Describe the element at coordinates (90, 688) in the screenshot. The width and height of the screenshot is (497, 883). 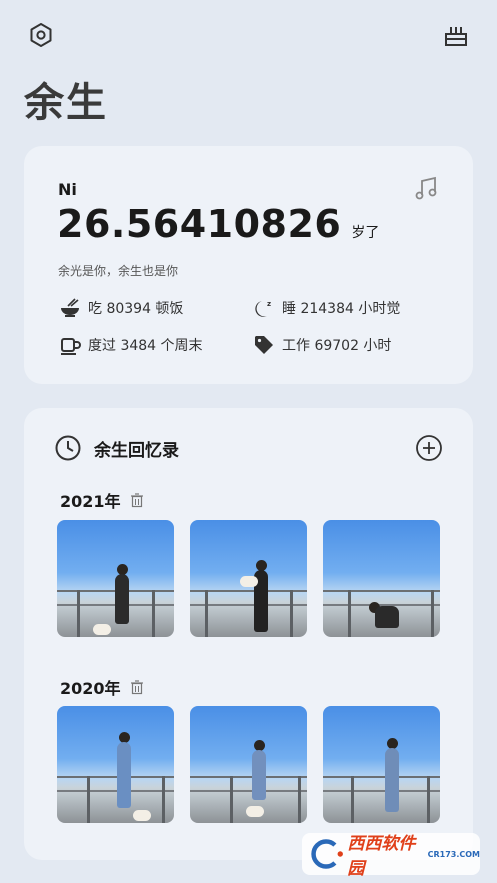
I see `year-label: 2020年` at that location.